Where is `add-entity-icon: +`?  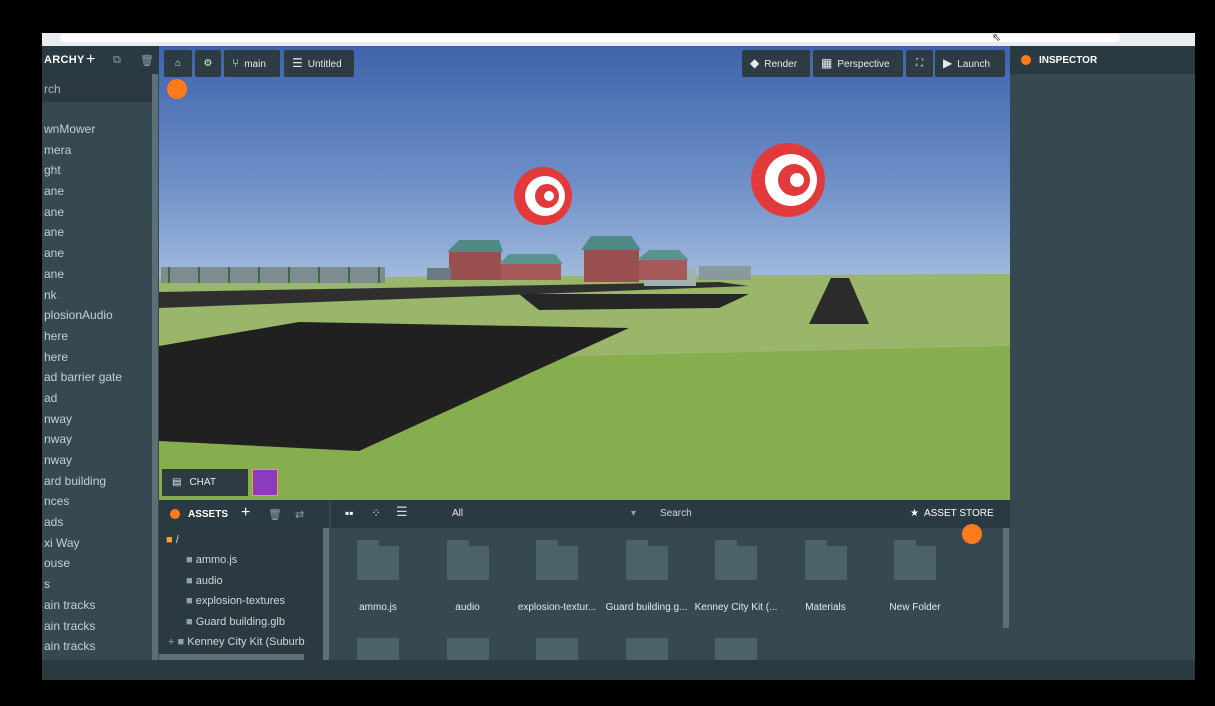
add-entity-icon: + is located at coordinates (90, 60).